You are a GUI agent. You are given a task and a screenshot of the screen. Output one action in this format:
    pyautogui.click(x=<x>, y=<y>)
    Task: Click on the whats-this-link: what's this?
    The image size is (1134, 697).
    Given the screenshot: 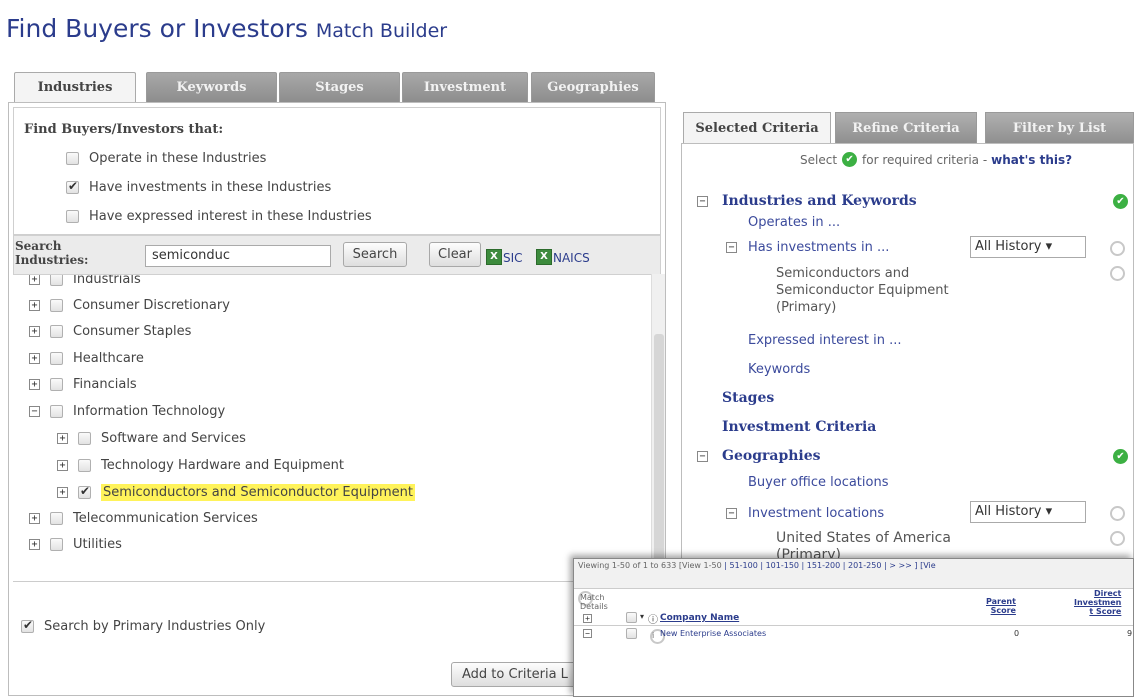 What is the action you would take?
    pyautogui.click(x=1031, y=160)
    